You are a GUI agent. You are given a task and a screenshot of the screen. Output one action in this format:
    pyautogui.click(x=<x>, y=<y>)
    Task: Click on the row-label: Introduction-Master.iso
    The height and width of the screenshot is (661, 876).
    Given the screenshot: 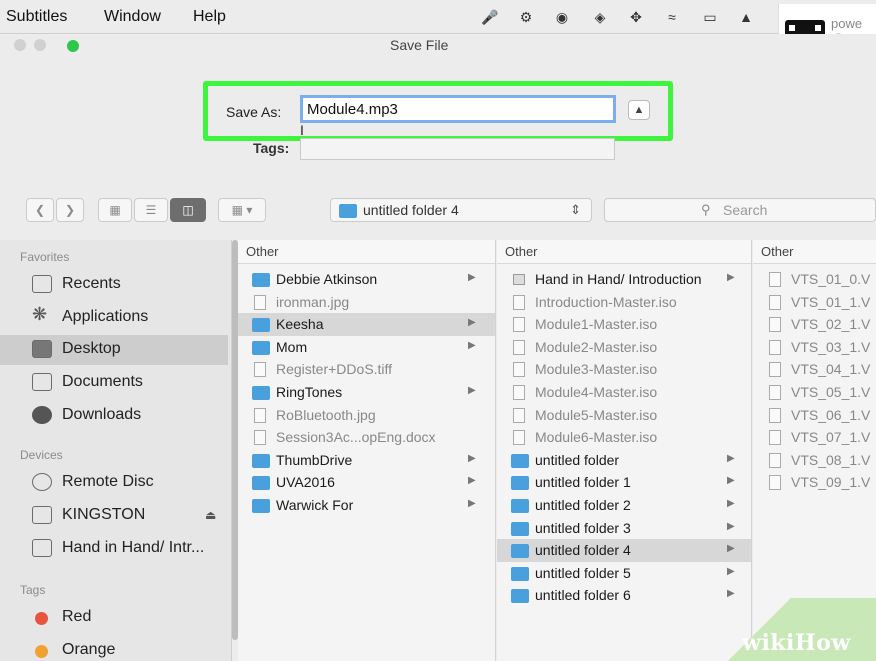 What is the action you would take?
    pyautogui.click(x=606, y=301)
    